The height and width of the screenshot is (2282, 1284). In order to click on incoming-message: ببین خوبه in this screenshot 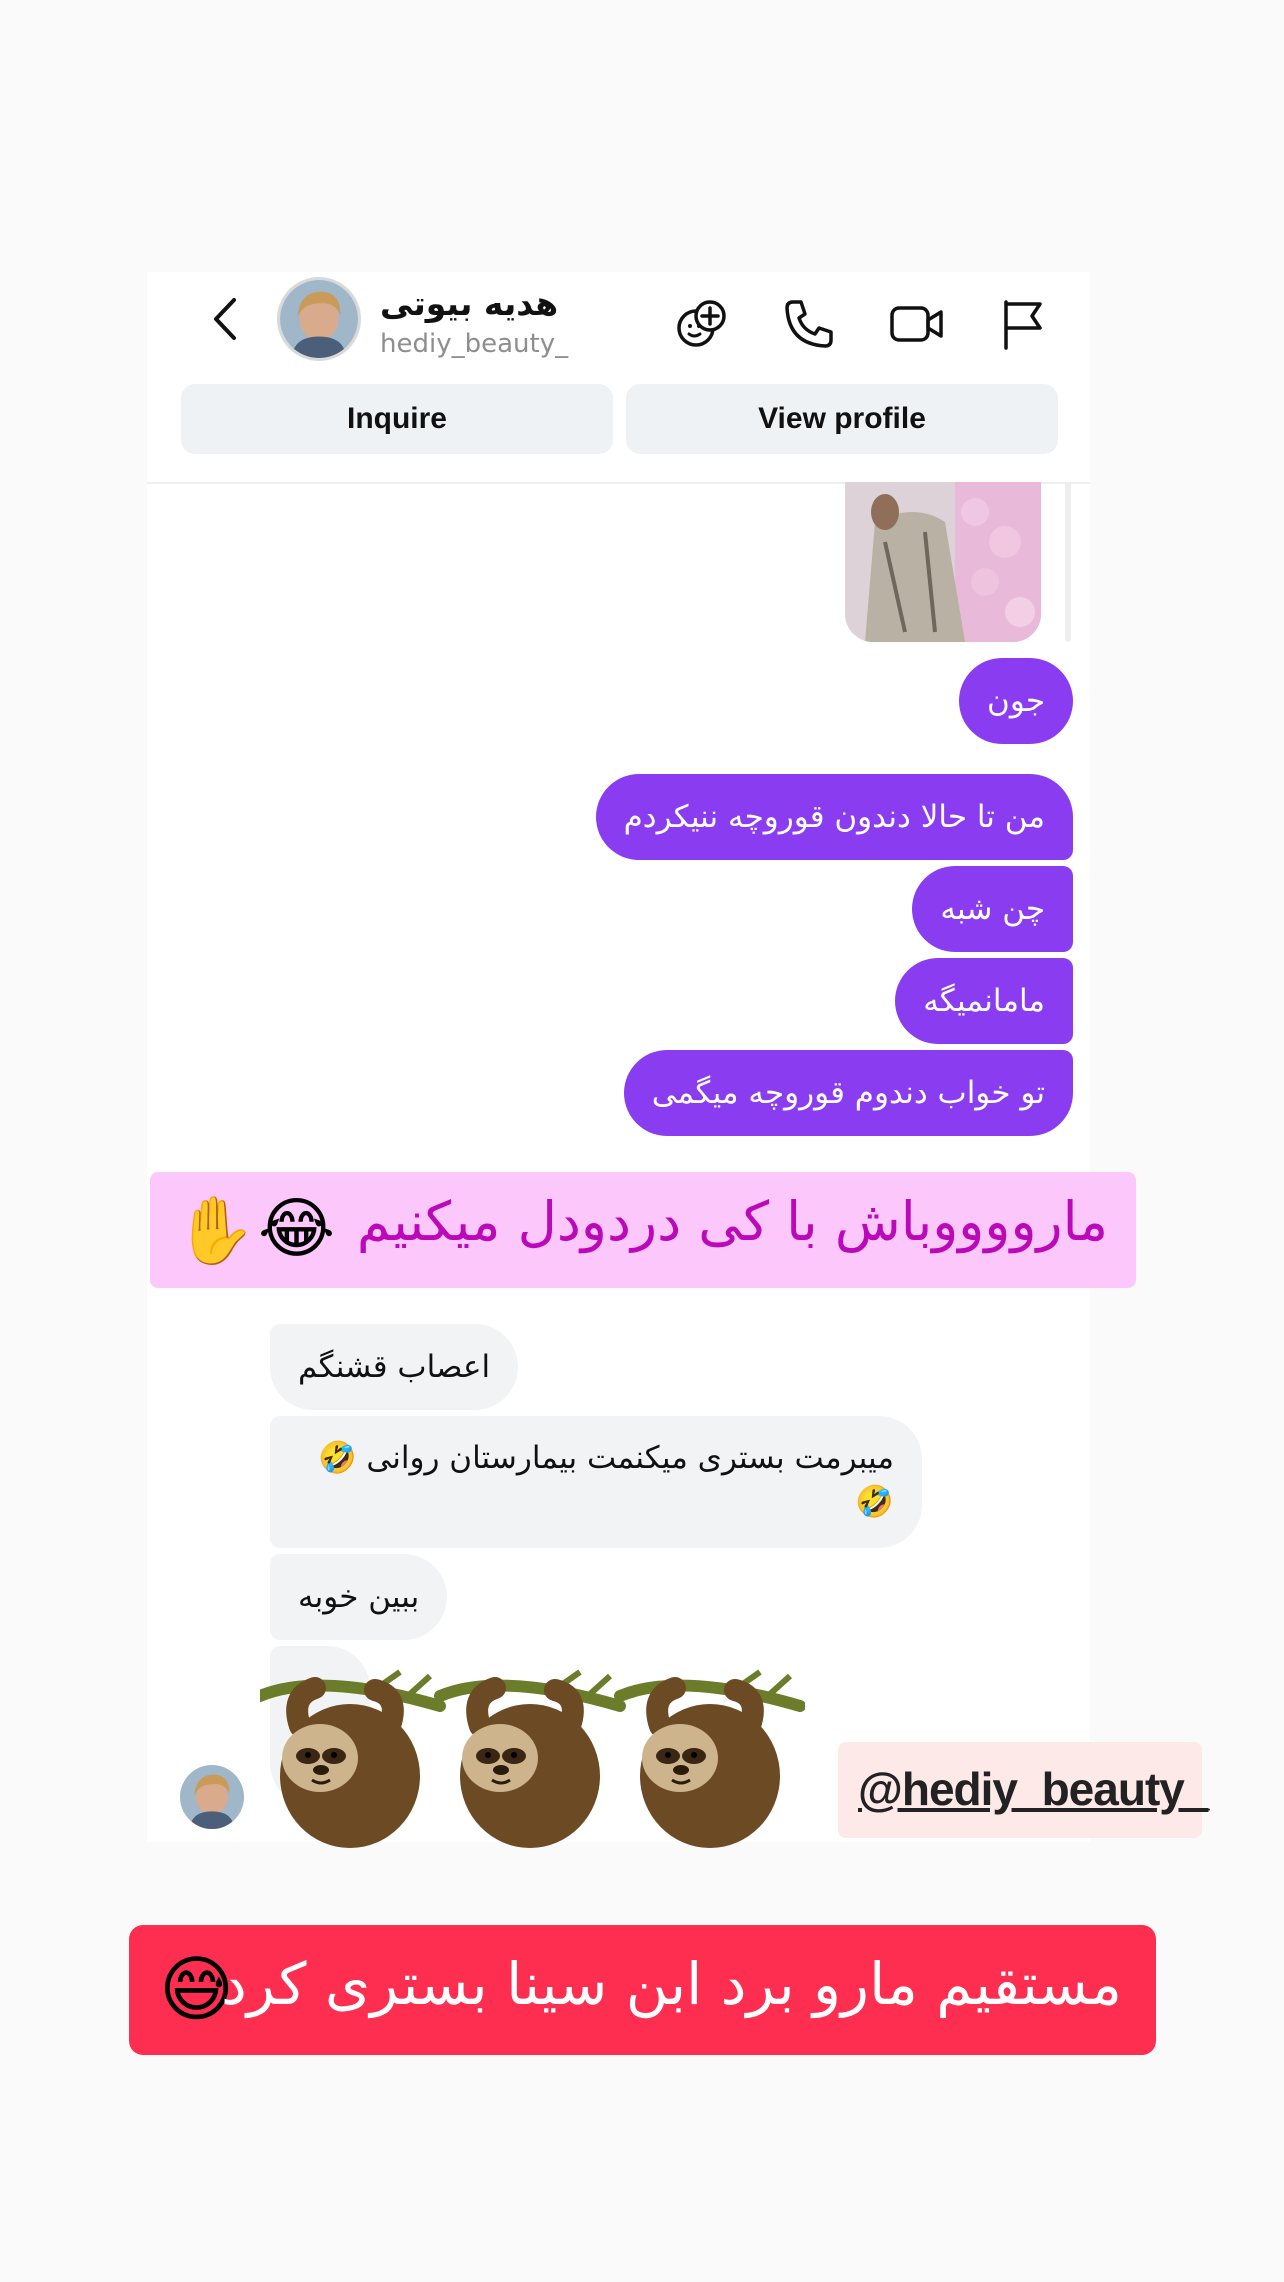, I will do `click(359, 1597)`.